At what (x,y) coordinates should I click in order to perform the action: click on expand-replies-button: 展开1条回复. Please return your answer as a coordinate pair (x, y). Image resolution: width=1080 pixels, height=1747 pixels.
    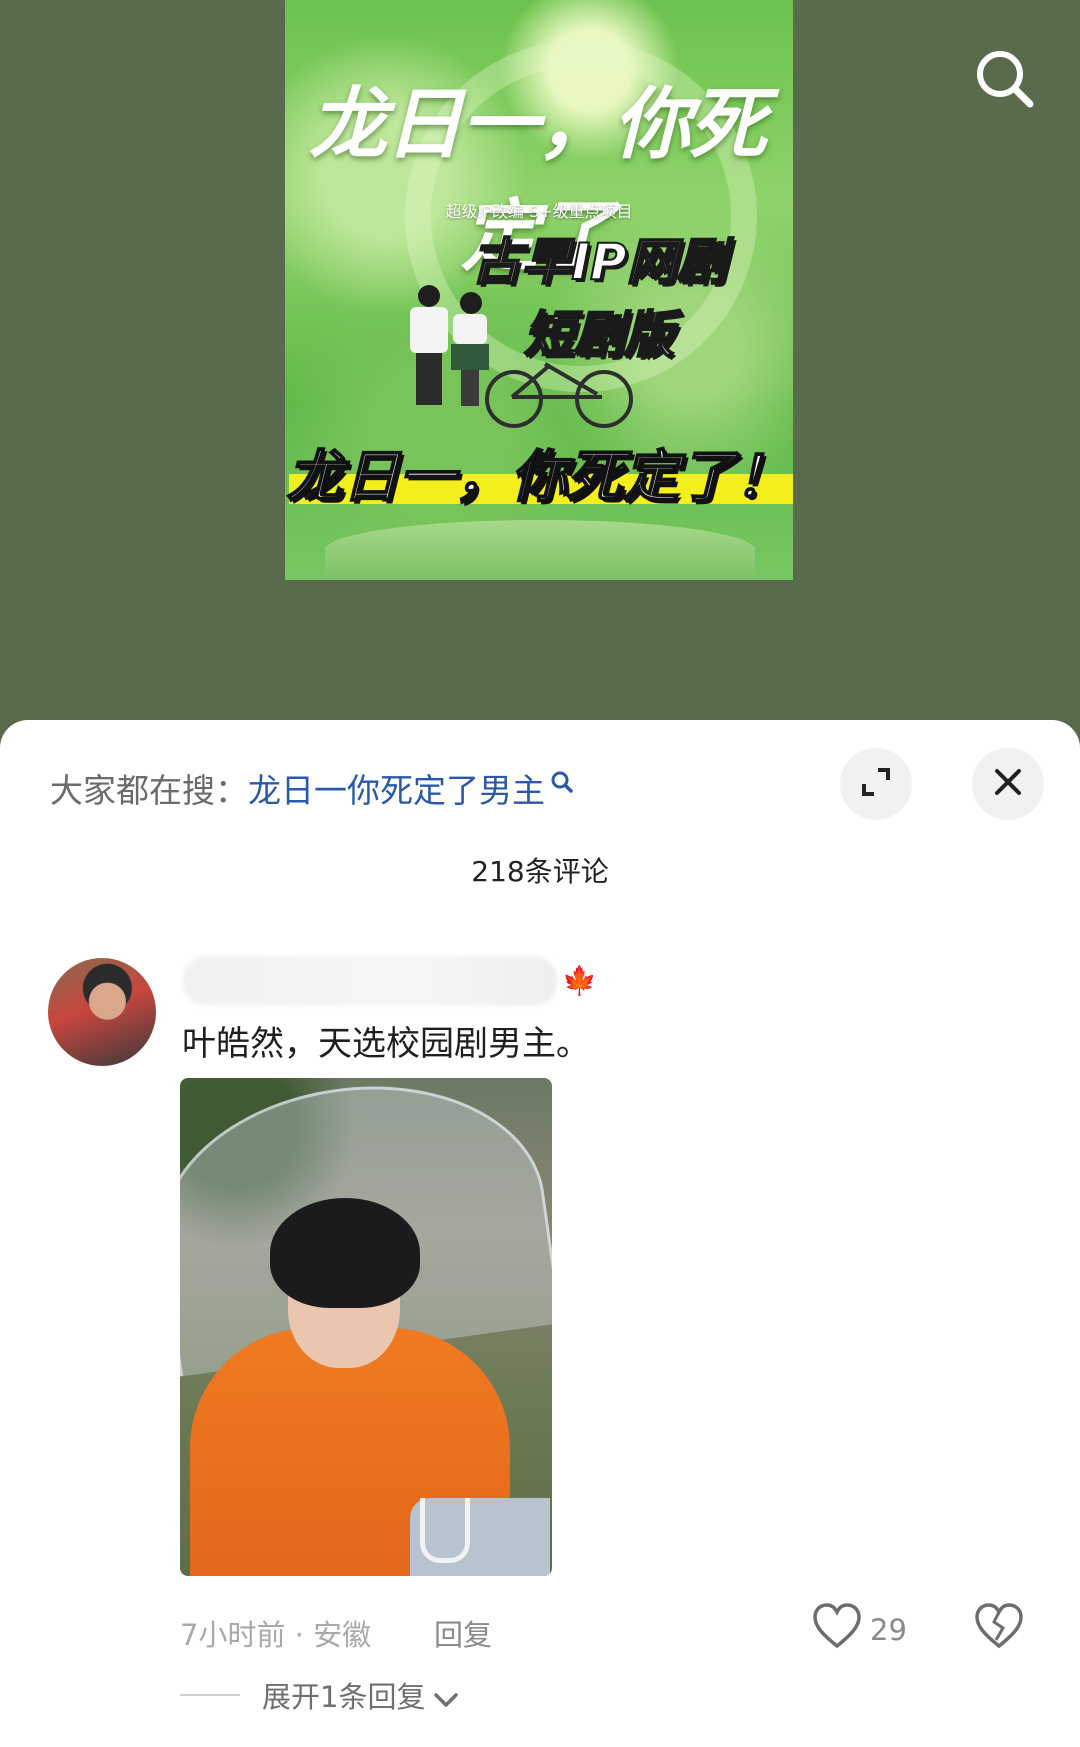
    Looking at the image, I should click on (360, 1695).